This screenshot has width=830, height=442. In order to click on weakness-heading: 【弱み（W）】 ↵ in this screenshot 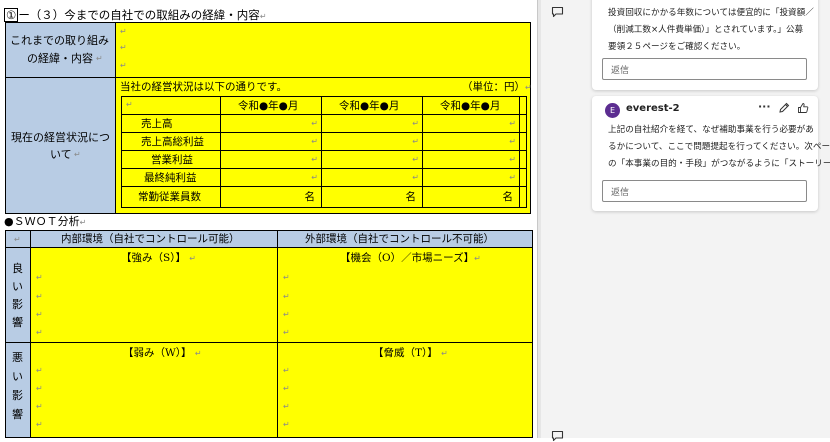, I will do `click(162, 353)`.